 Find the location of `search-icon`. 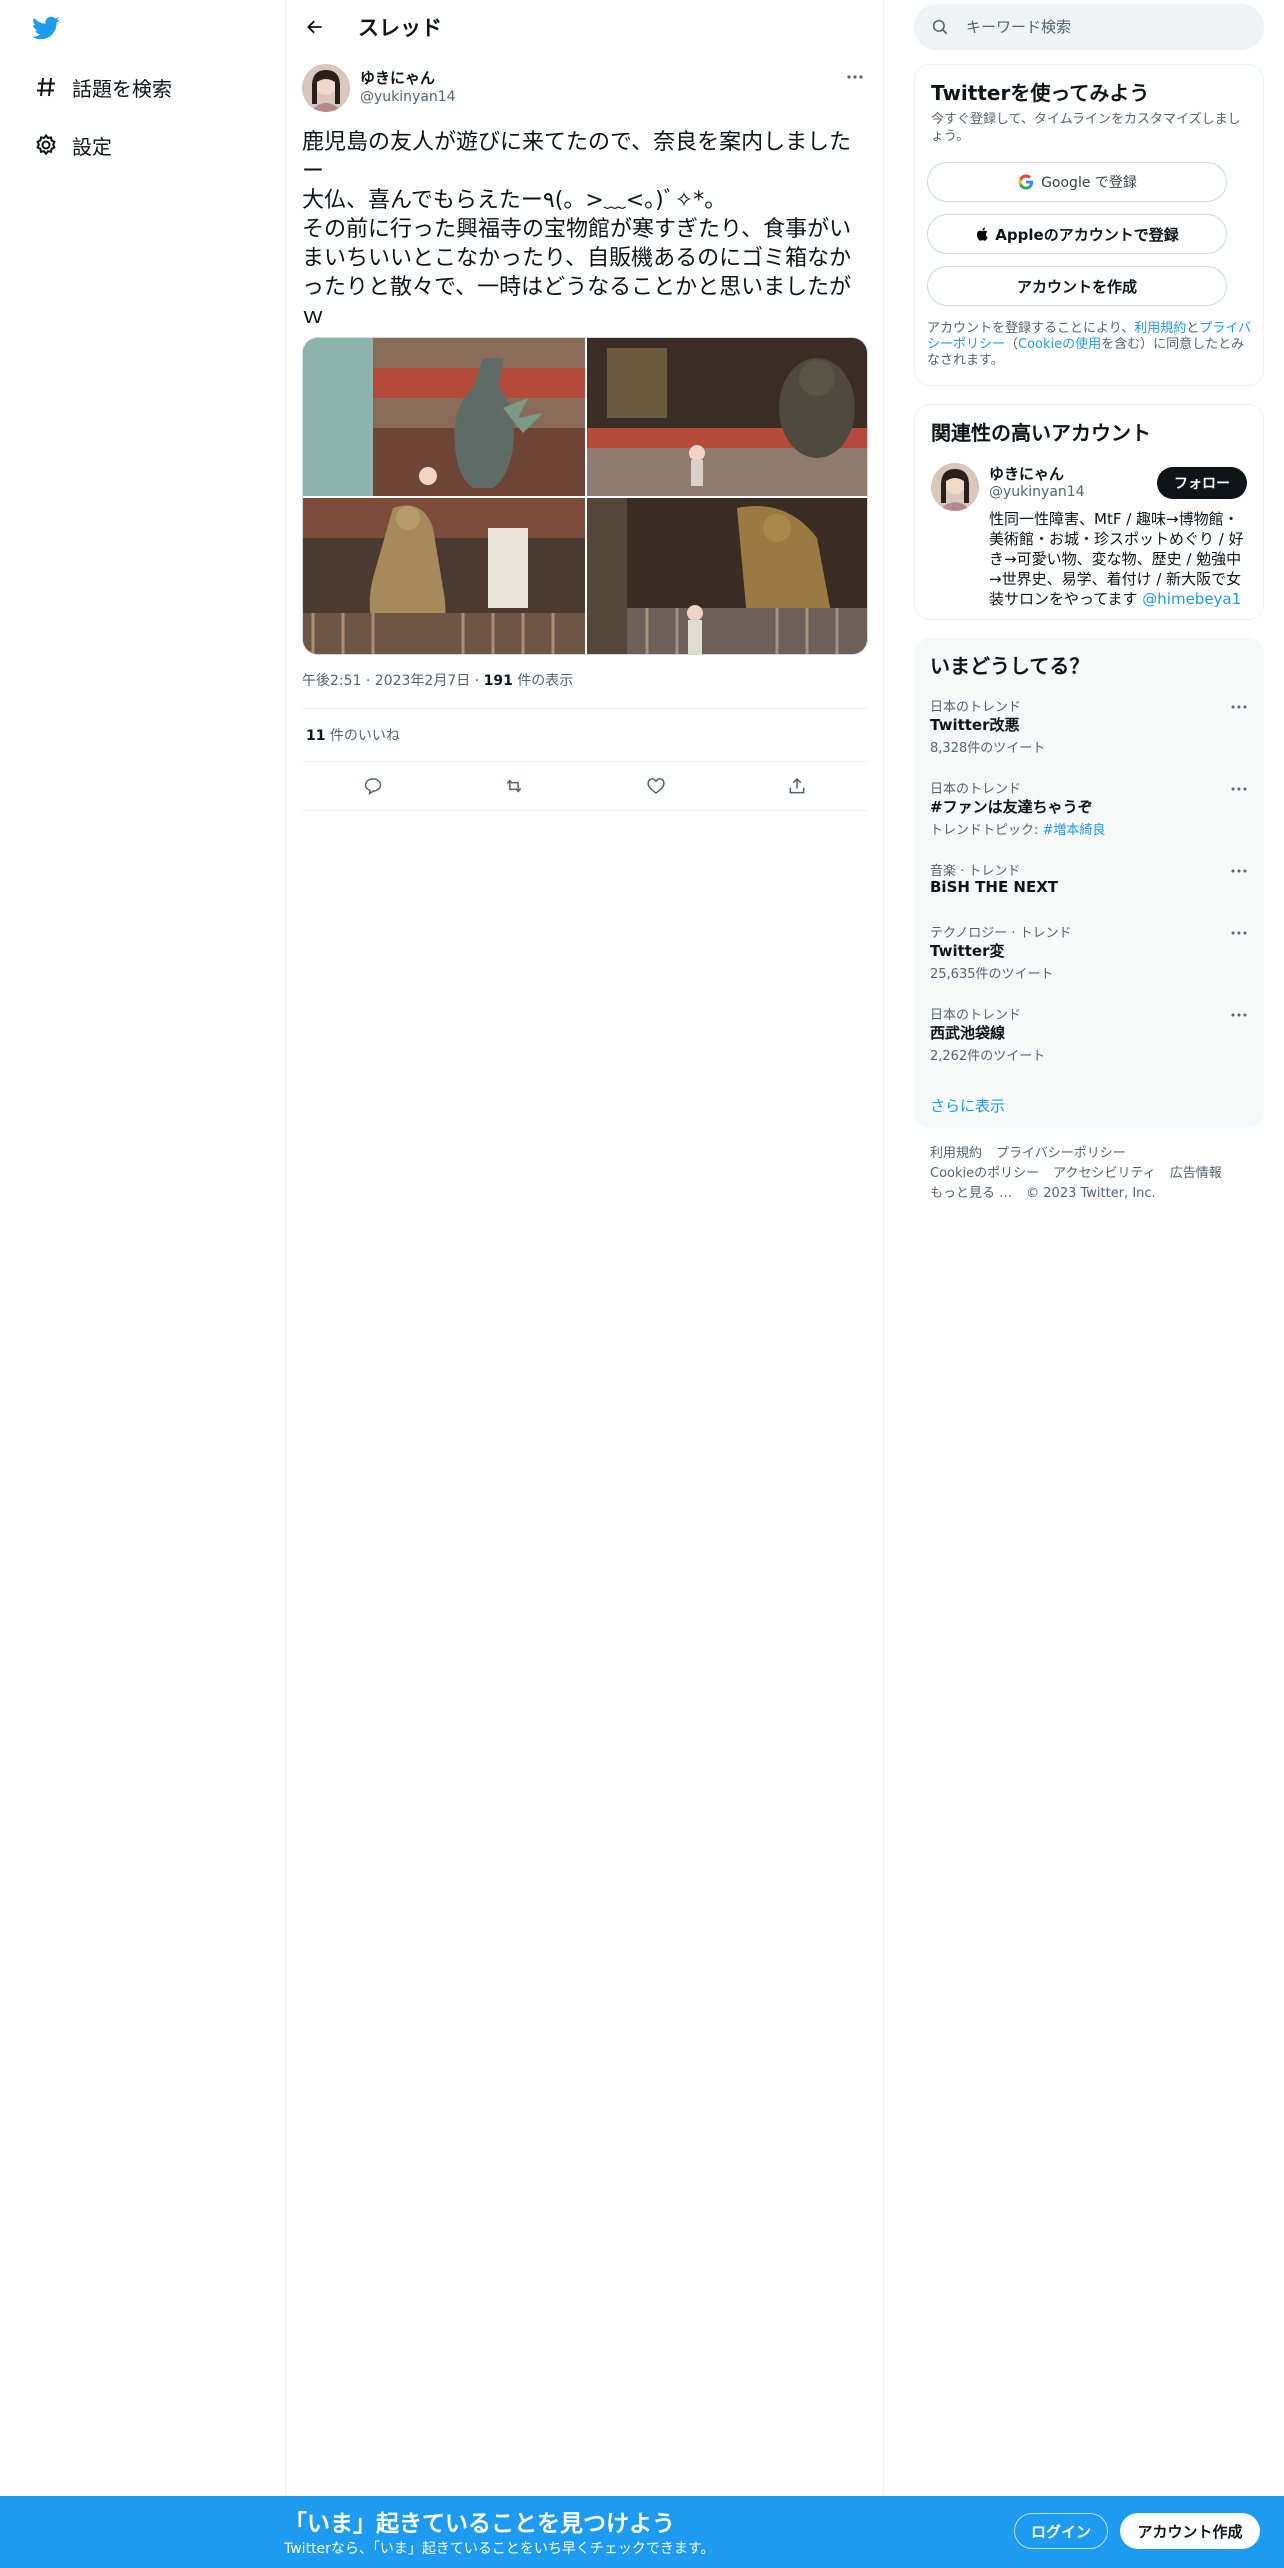

search-icon is located at coordinates (940, 27).